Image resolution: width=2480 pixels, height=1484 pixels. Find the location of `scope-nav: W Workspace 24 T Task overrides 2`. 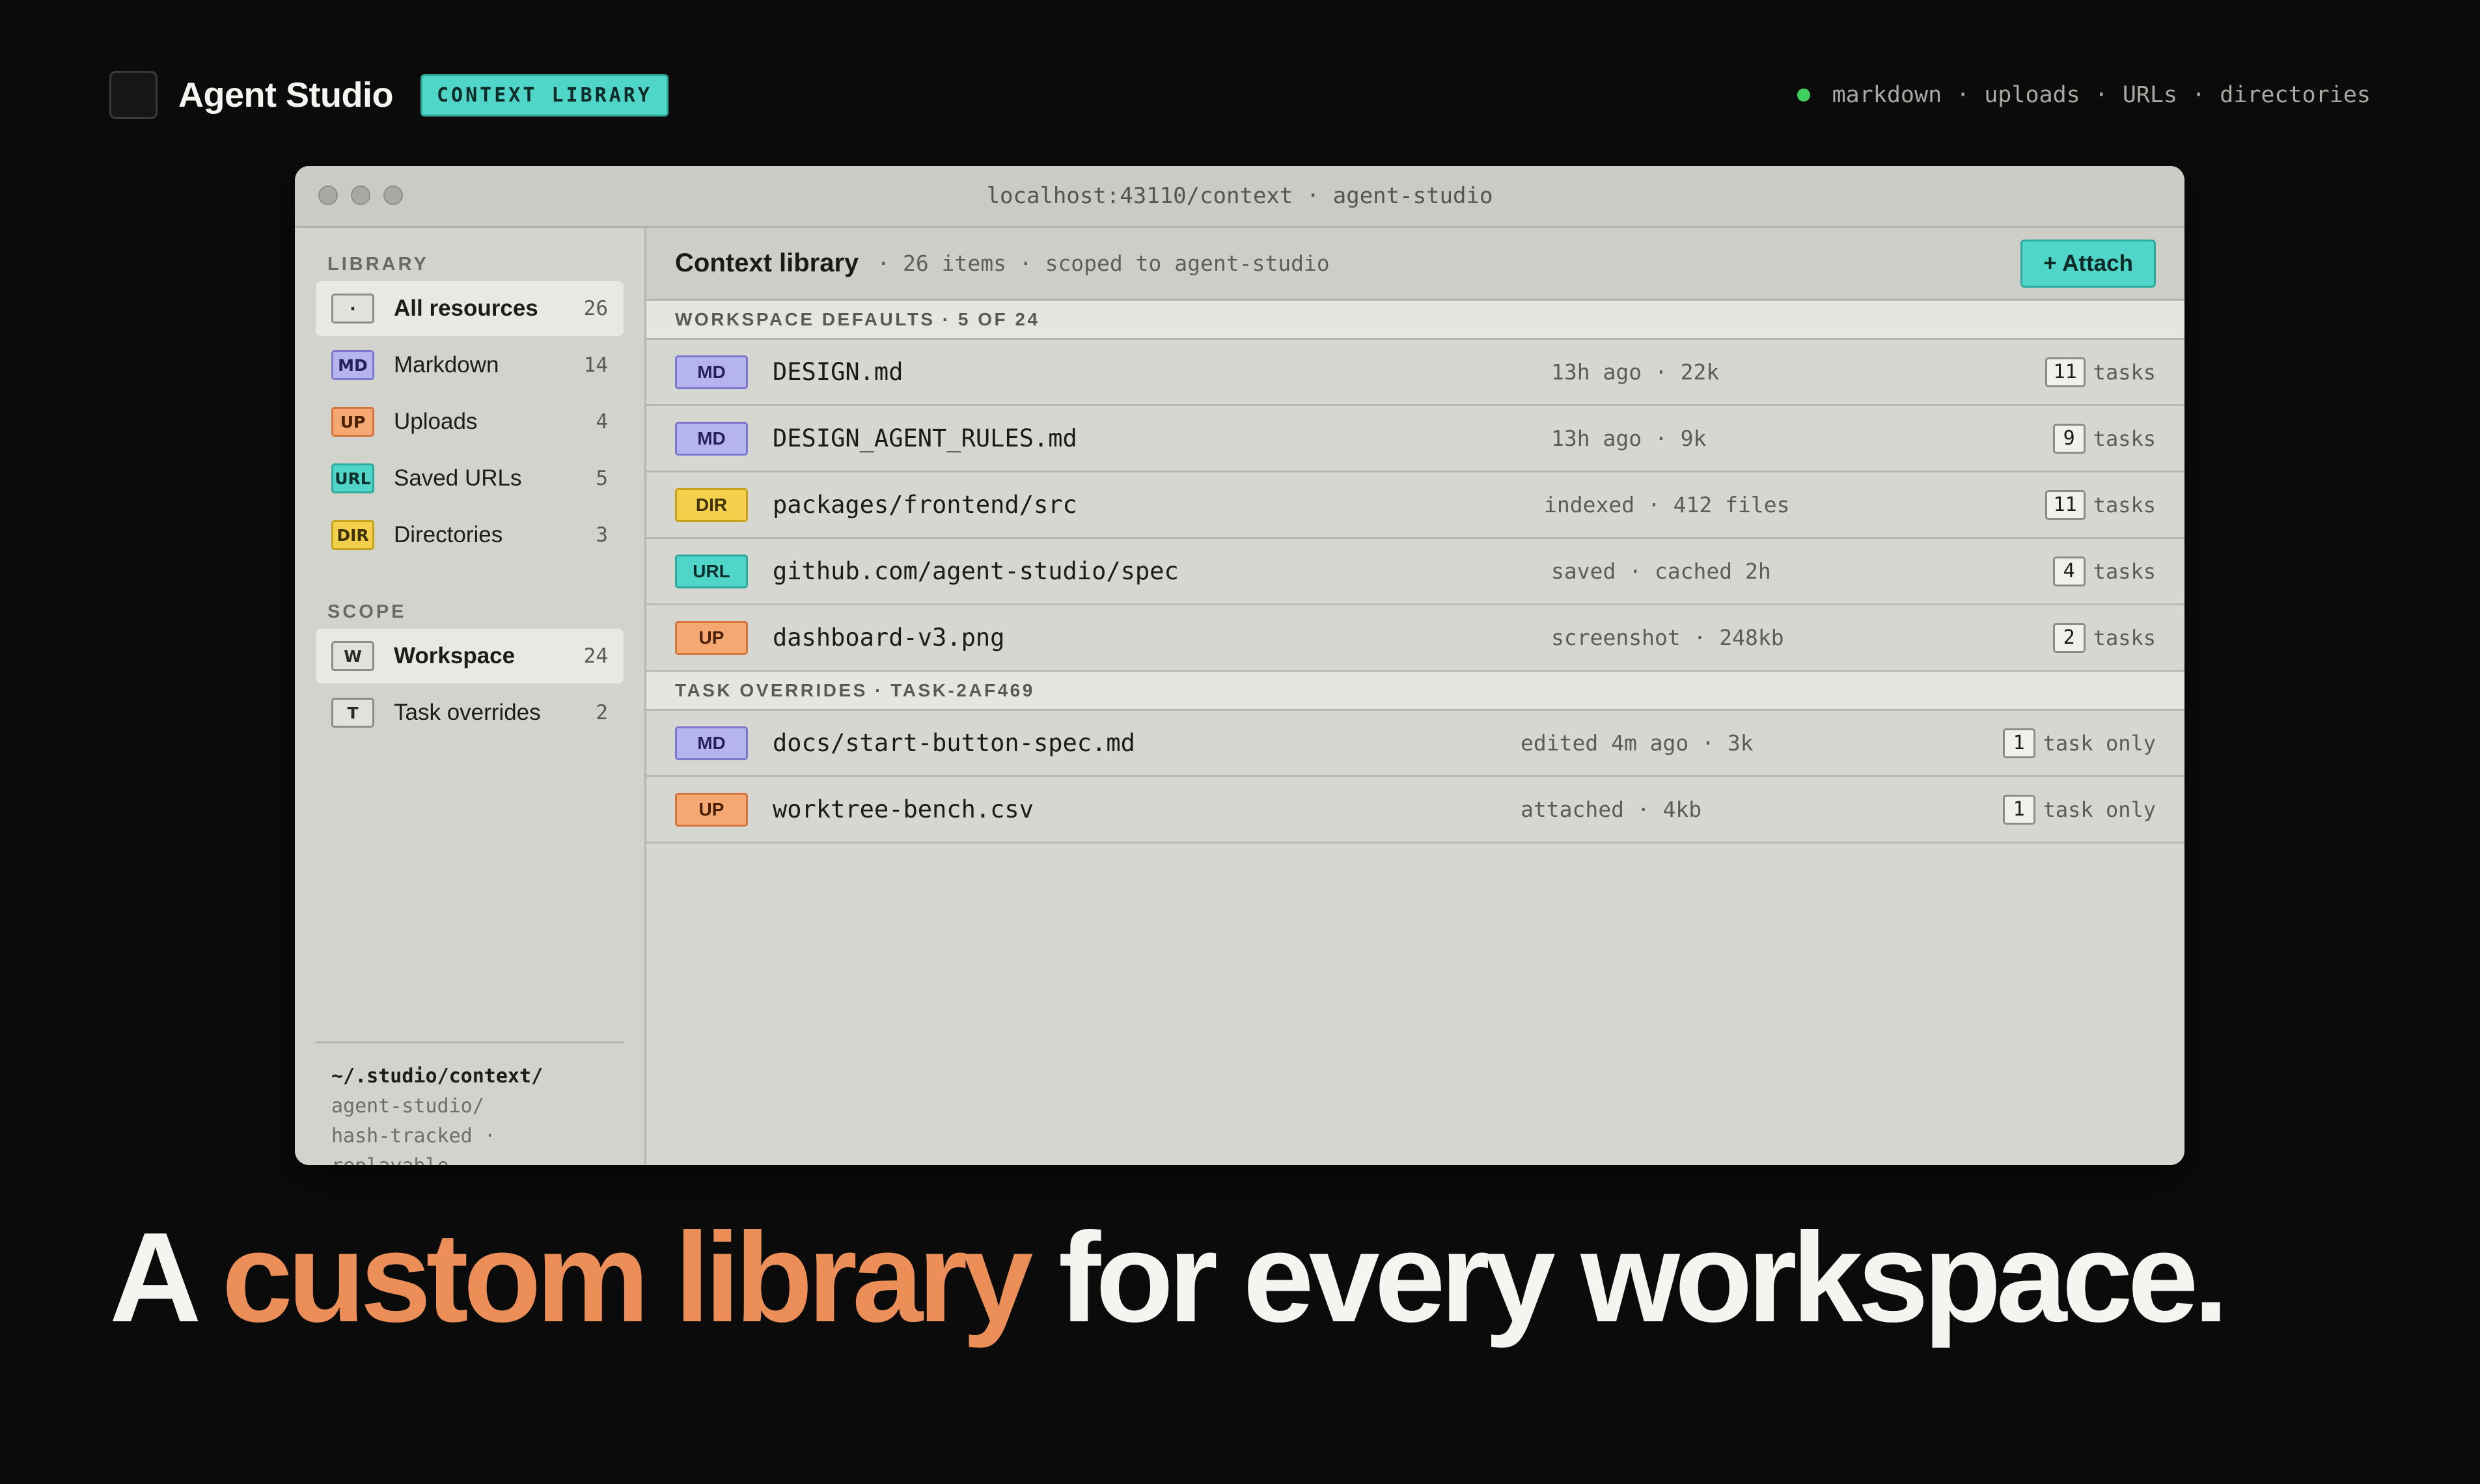

scope-nav: W Workspace 24 T Task overrides 2 is located at coordinates (470, 684).